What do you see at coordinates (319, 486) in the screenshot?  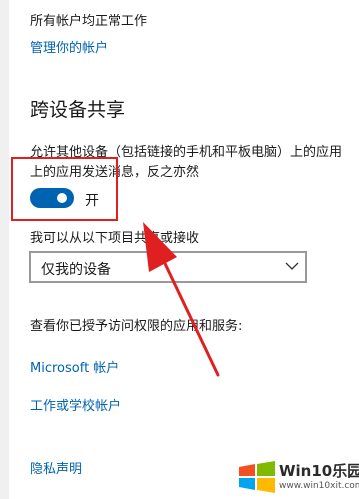 I see `watermark-url: www.win10xit.com` at bounding box center [319, 486].